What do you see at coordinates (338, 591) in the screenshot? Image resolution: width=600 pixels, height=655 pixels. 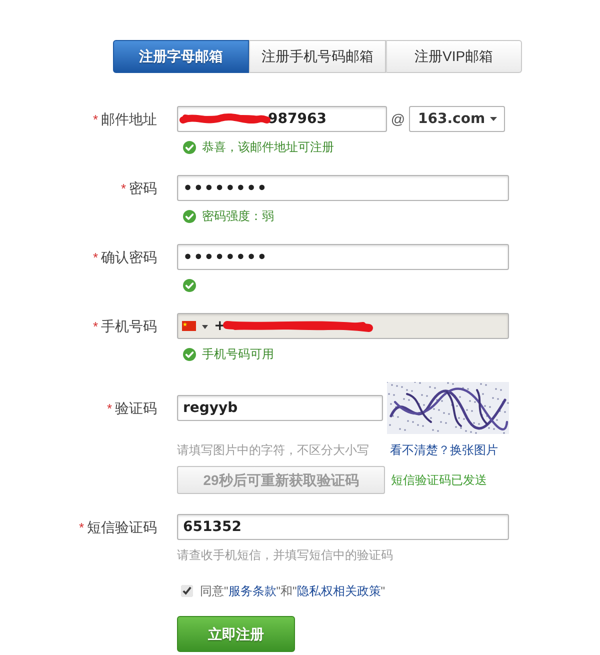 I see `agreement-link: 隐私权相关政策` at bounding box center [338, 591].